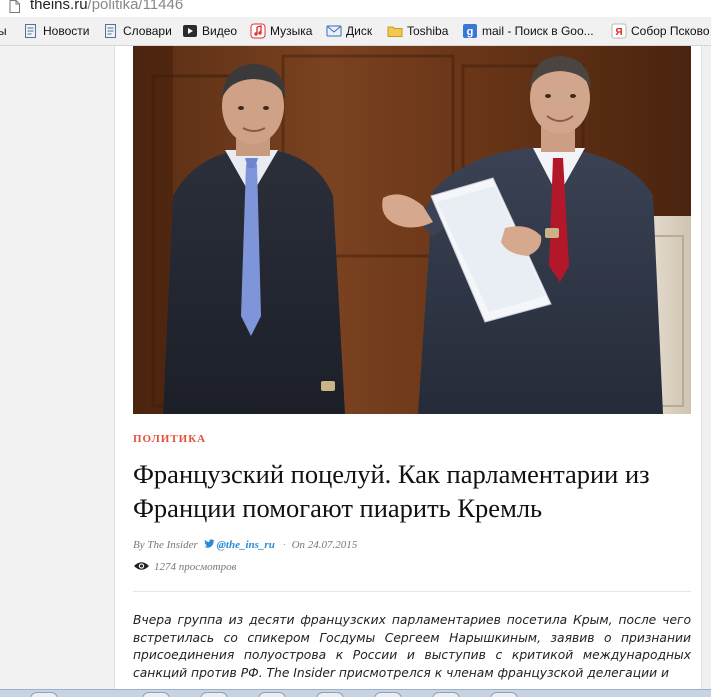 This screenshot has width=711, height=697. What do you see at coordinates (706, 368) in the screenshot?
I see `scrollbar` at bounding box center [706, 368].